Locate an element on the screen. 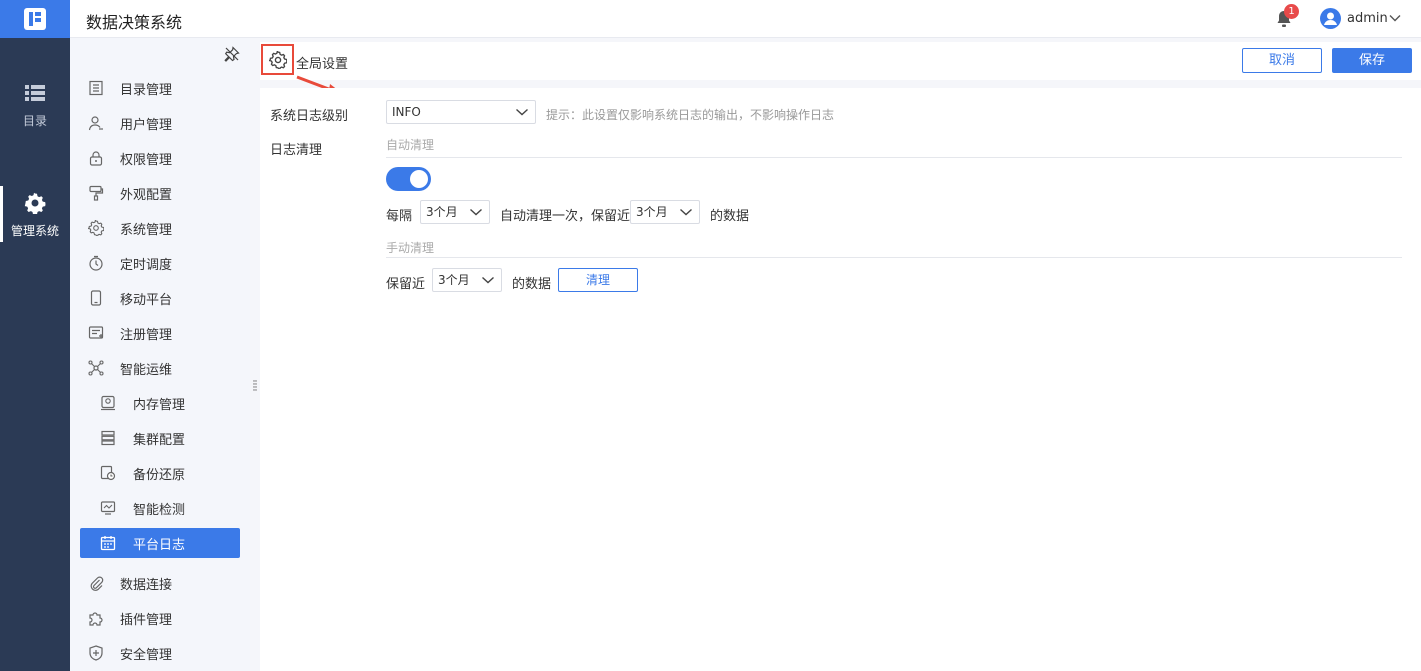 The image size is (1421, 671). sidebar-item-smart-ops: 智能运维 is located at coordinates (160, 368).